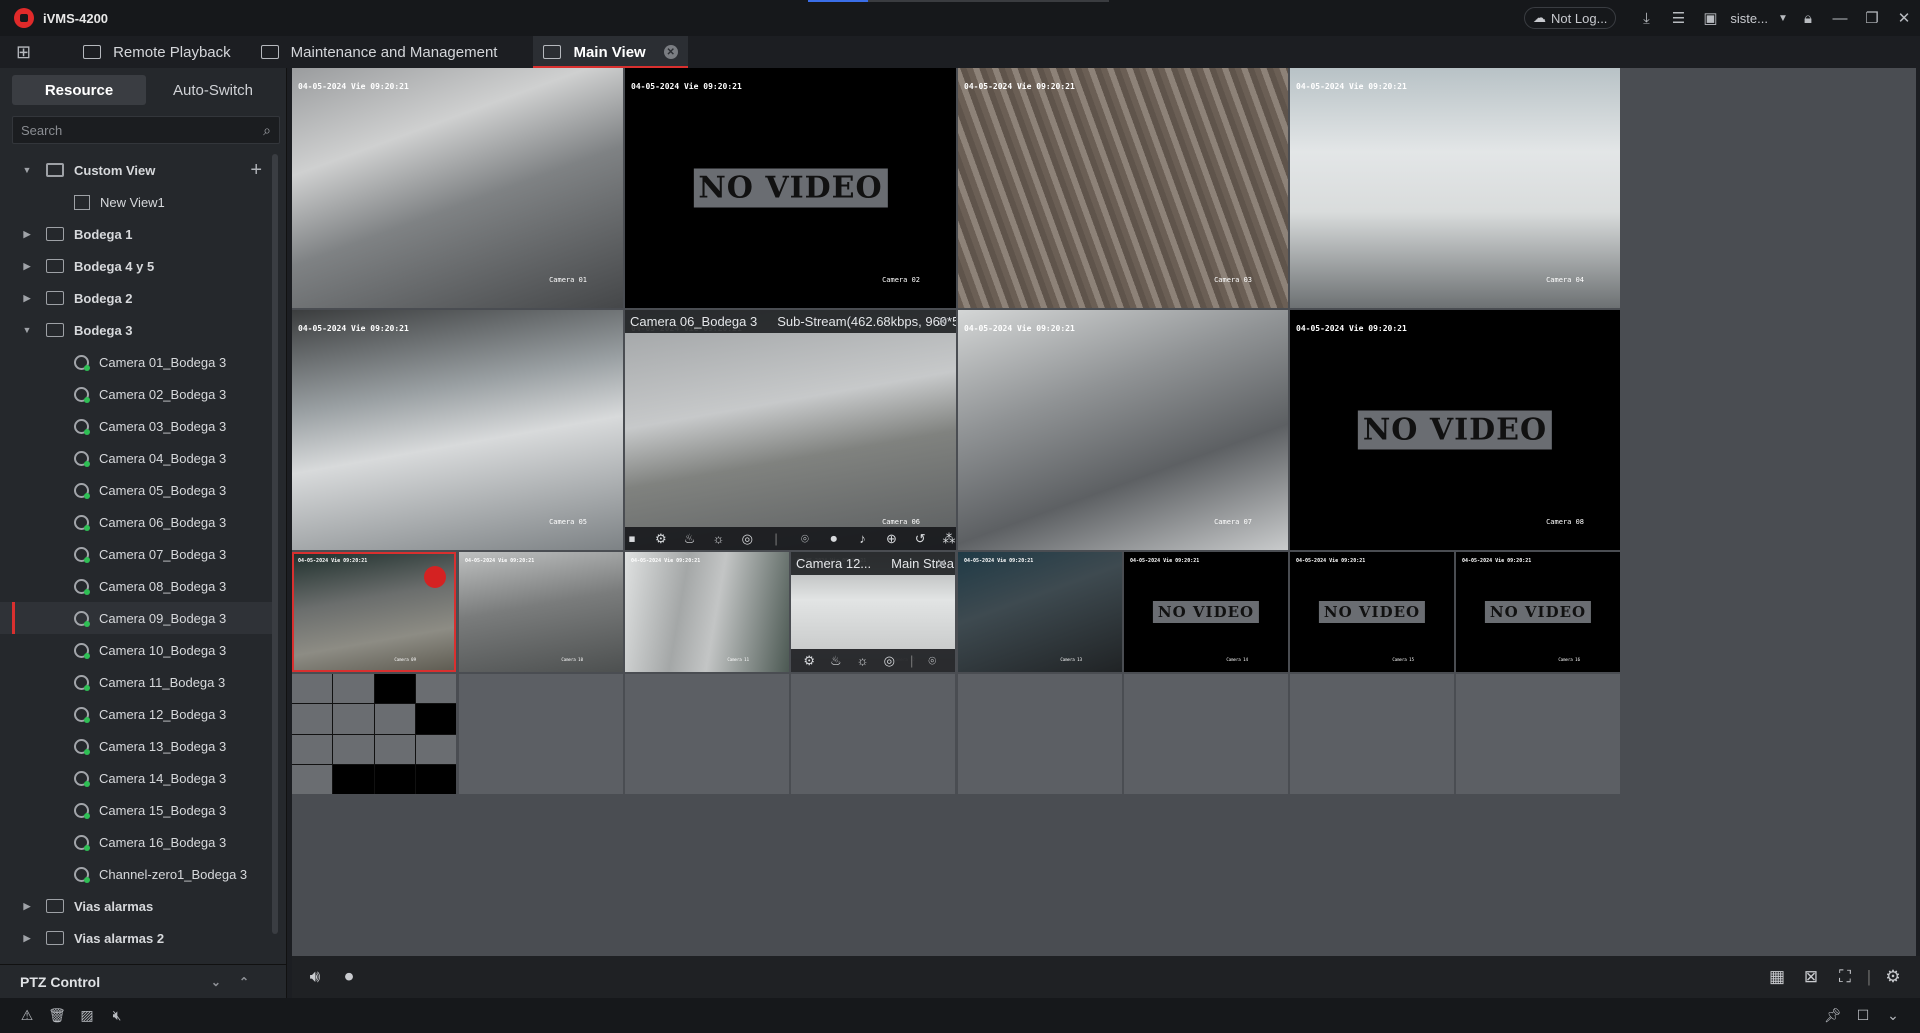 The height and width of the screenshot is (1033, 1920). Describe the element at coordinates (920, 538) in the screenshot. I see `instant-playback-icon: ↺` at that location.